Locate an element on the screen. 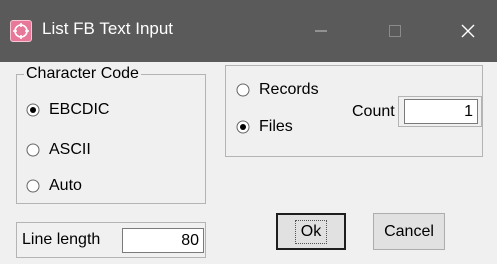  cancel-button: Cancel is located at coordinates (409, 231).